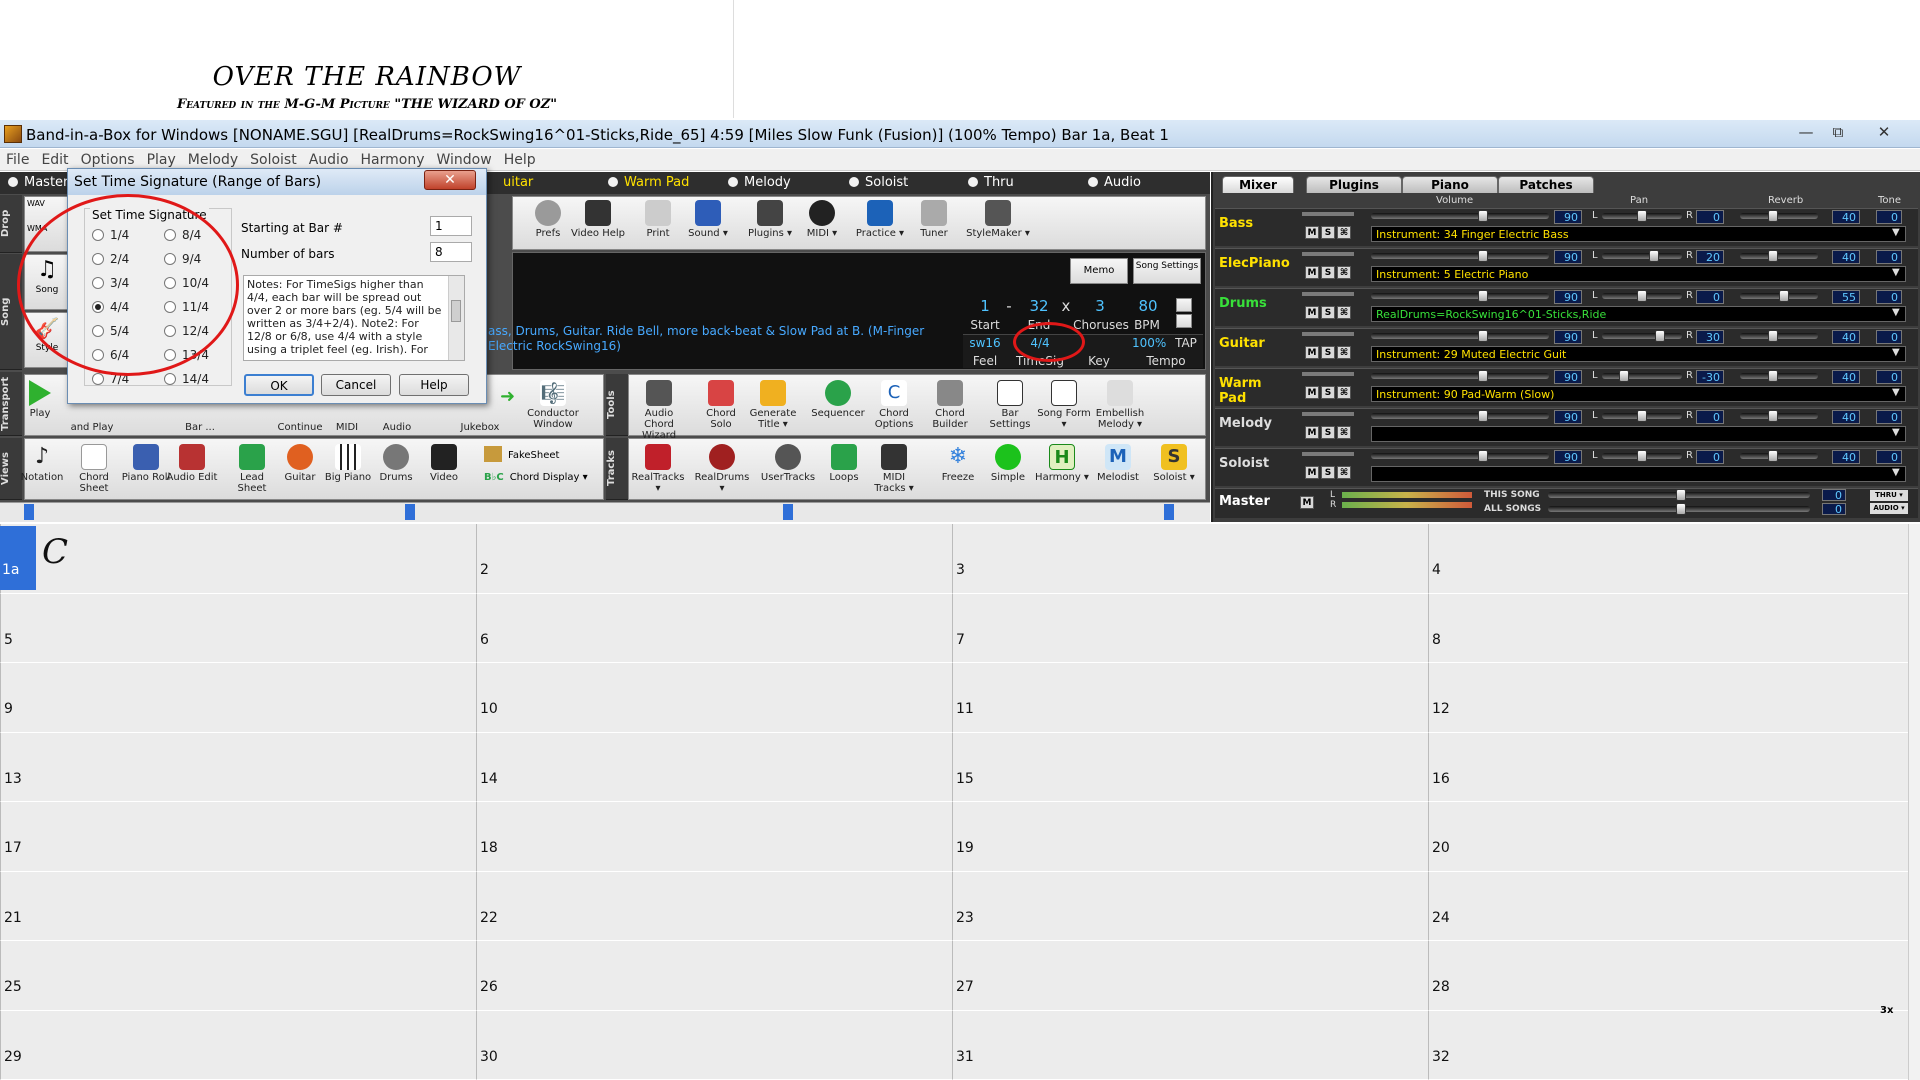  What do you see at coordinates (42, 463) in the screenshot?
I see `notation-button: ♪ Notation` at bounding box center [42, 463].